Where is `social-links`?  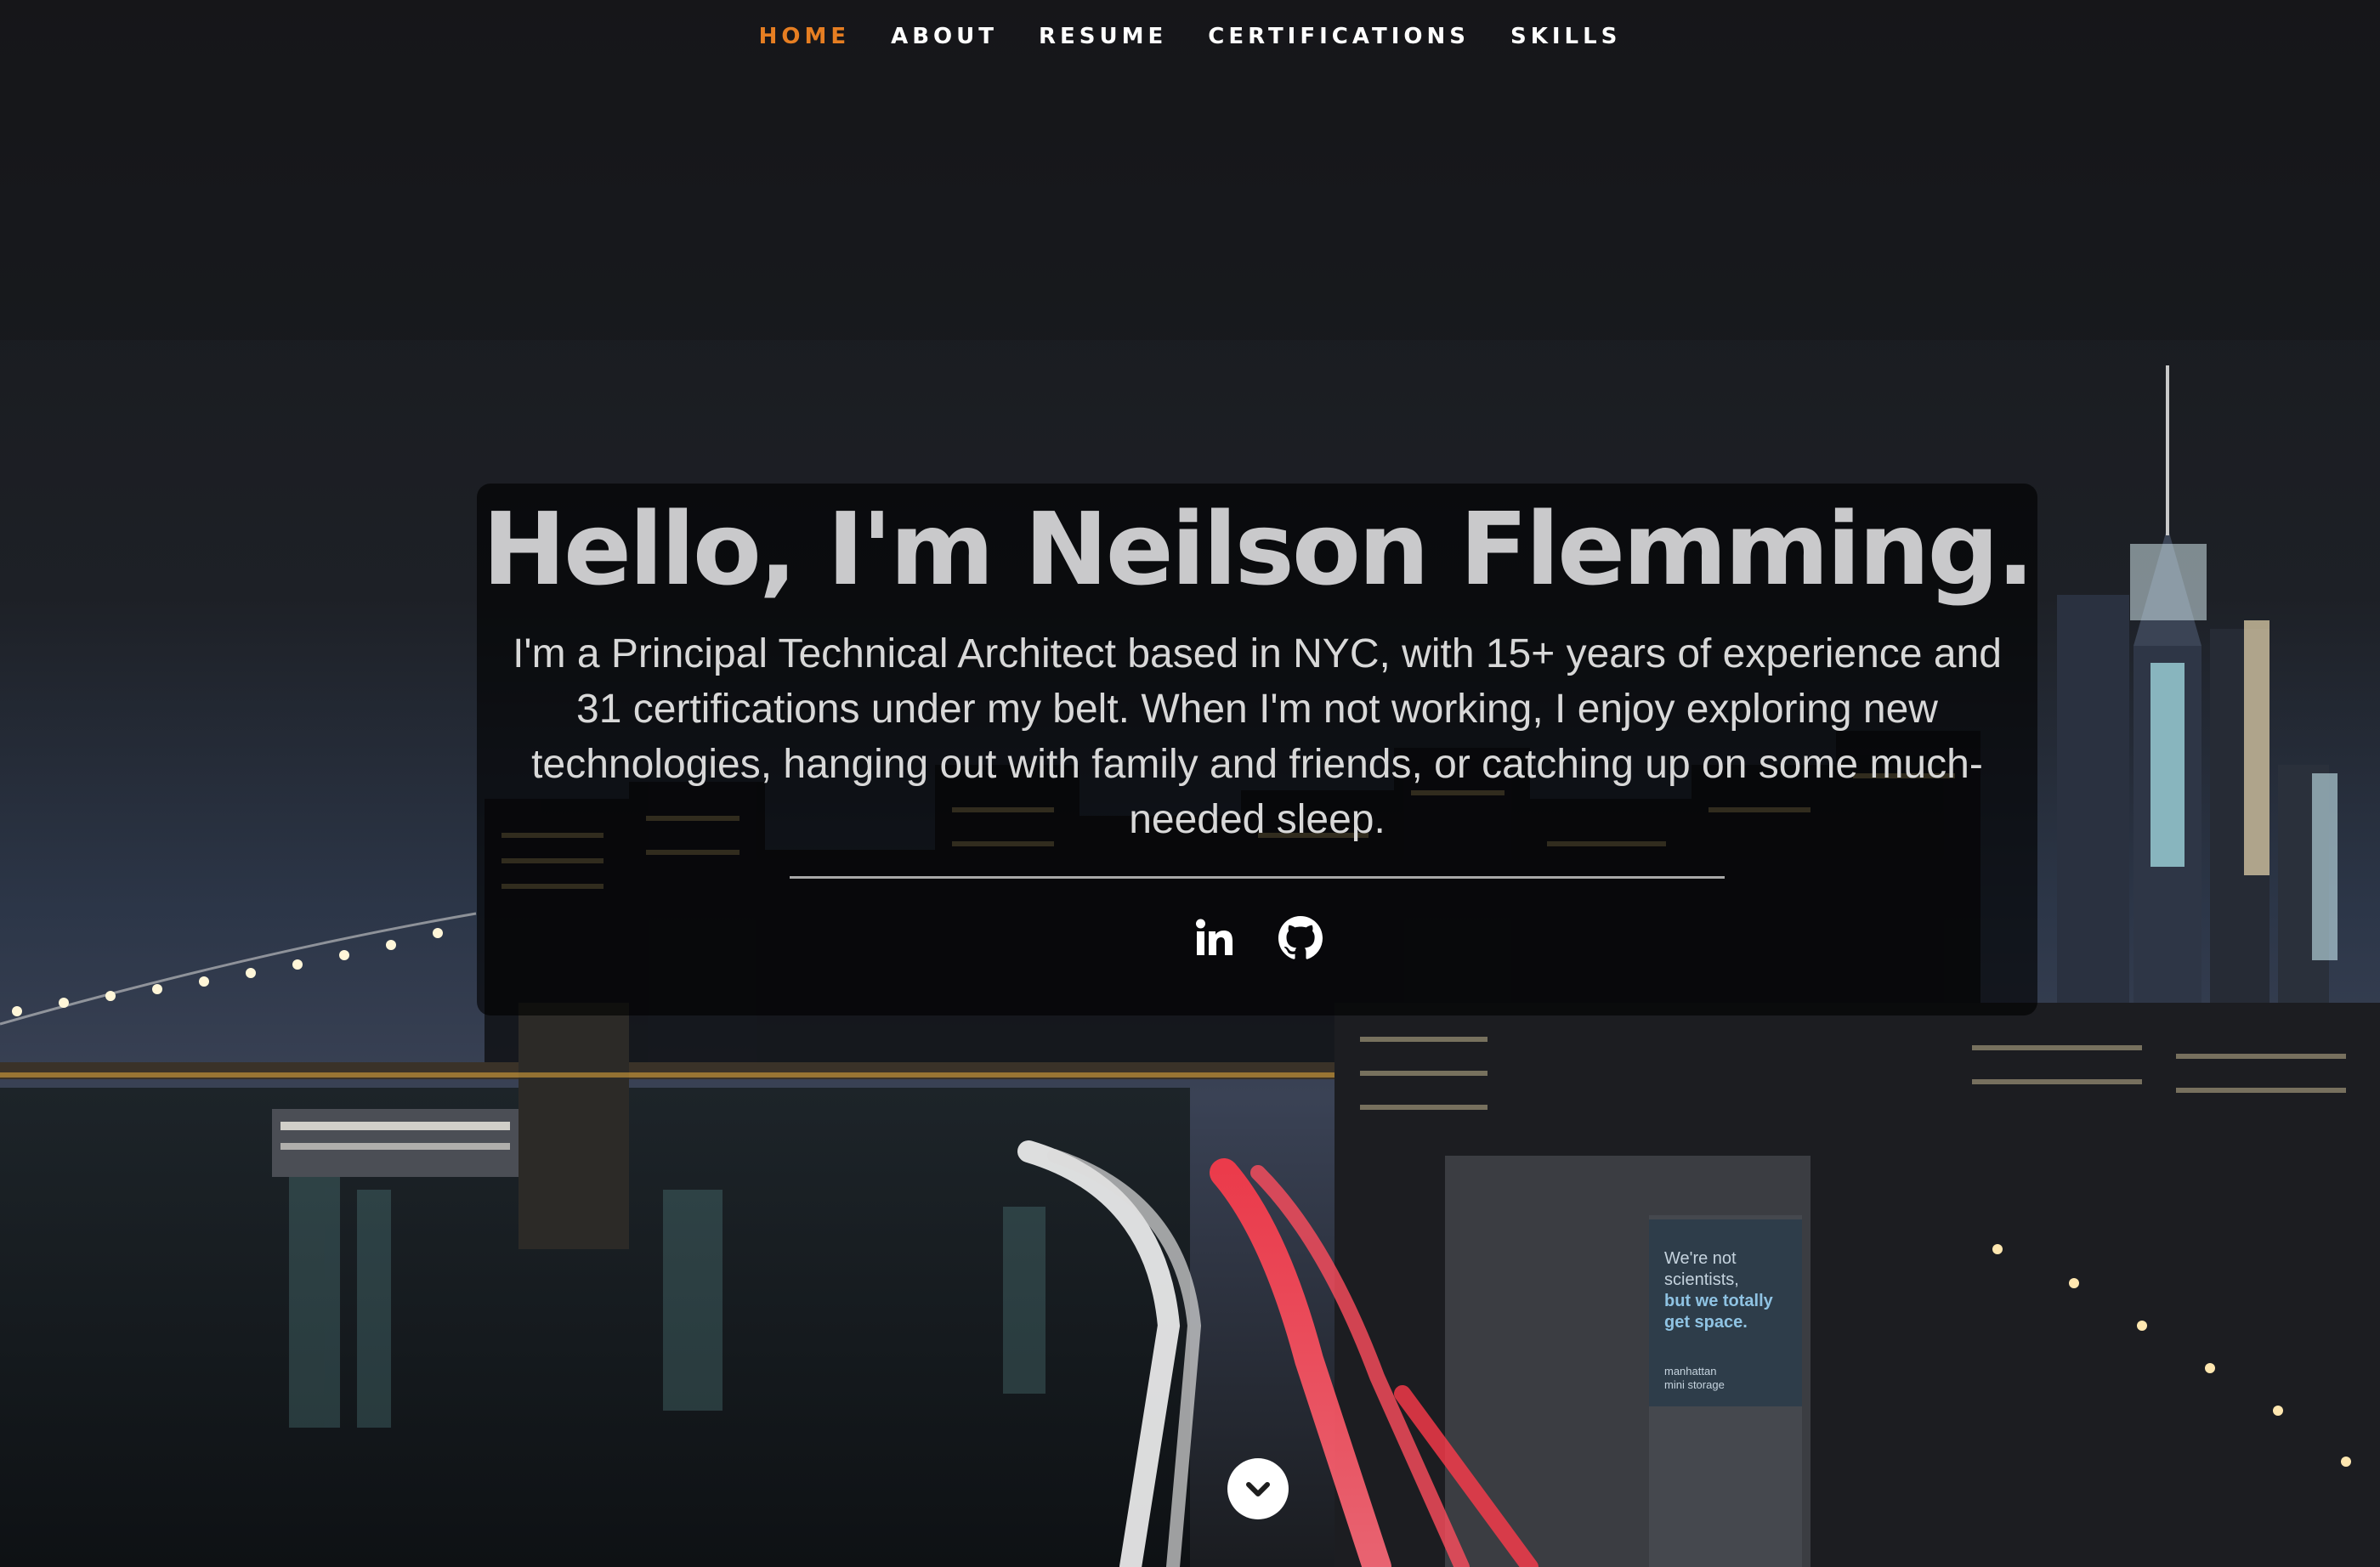
social-links is located at coordinates (1257, 943).